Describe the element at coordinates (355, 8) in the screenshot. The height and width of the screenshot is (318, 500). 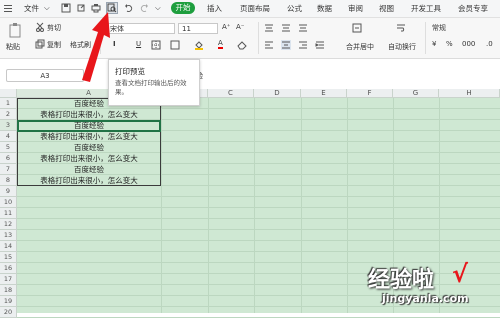
I see `tab-review: 审阅` at that location.